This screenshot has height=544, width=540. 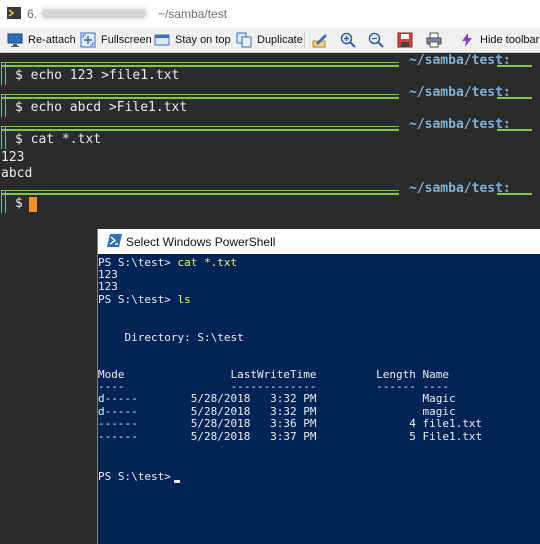 I want to click on console-line: PS S:\test> ls, so click(x=144, y=299).